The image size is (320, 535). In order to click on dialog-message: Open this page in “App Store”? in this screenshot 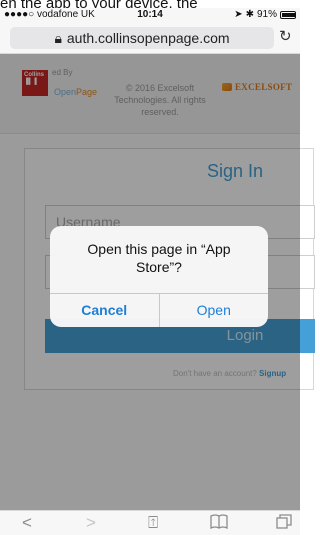, I will do `click(159, 258)`.